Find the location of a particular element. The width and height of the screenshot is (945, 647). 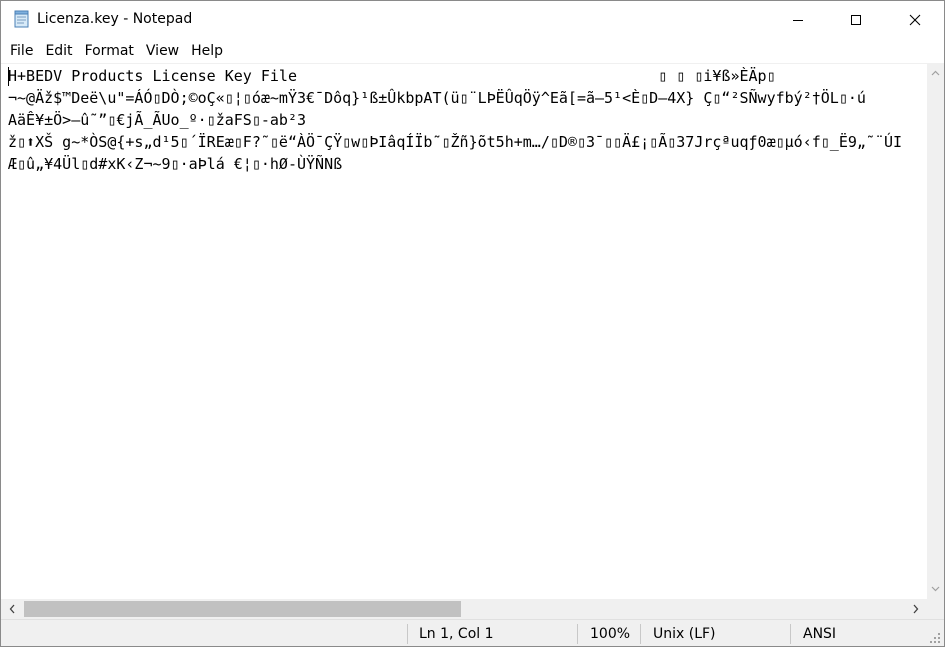

menu-file: File is located at coordinates (21, 51).